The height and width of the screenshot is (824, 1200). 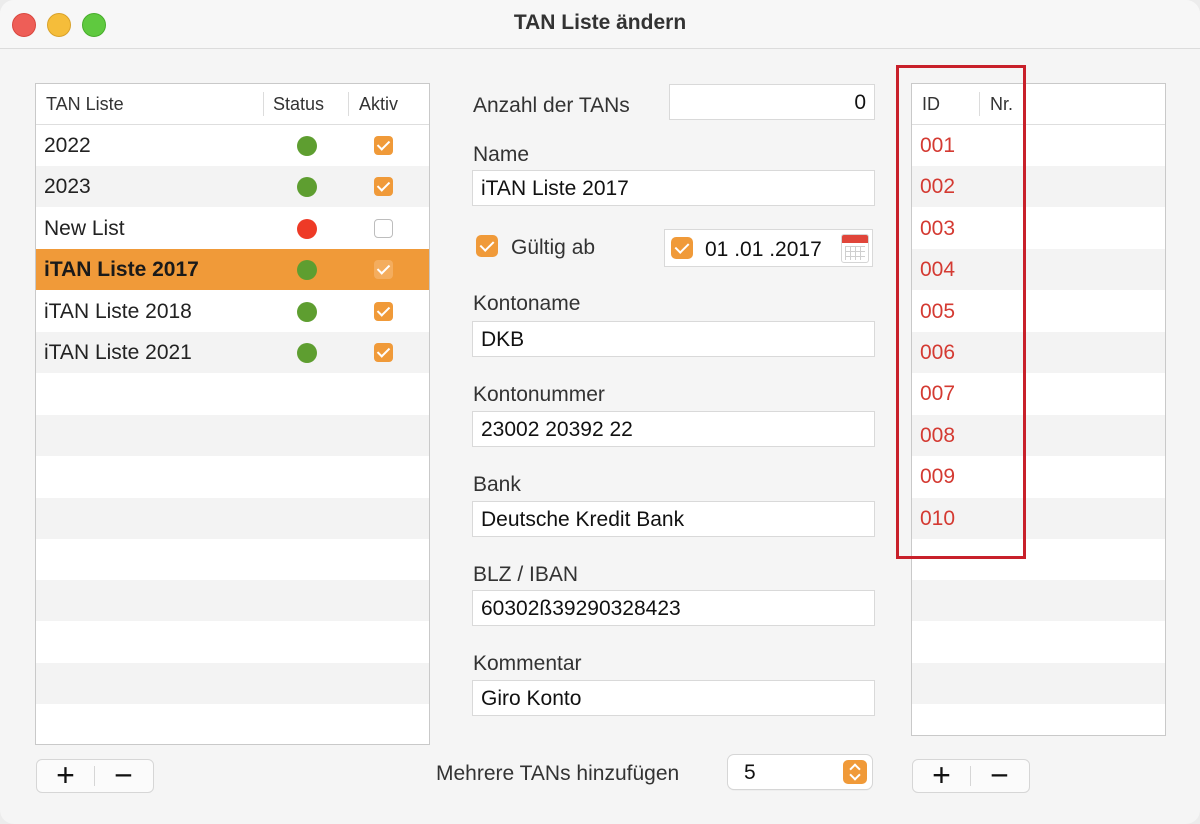 I want to click on column-header-status: Status, so click(x=298, y=104).